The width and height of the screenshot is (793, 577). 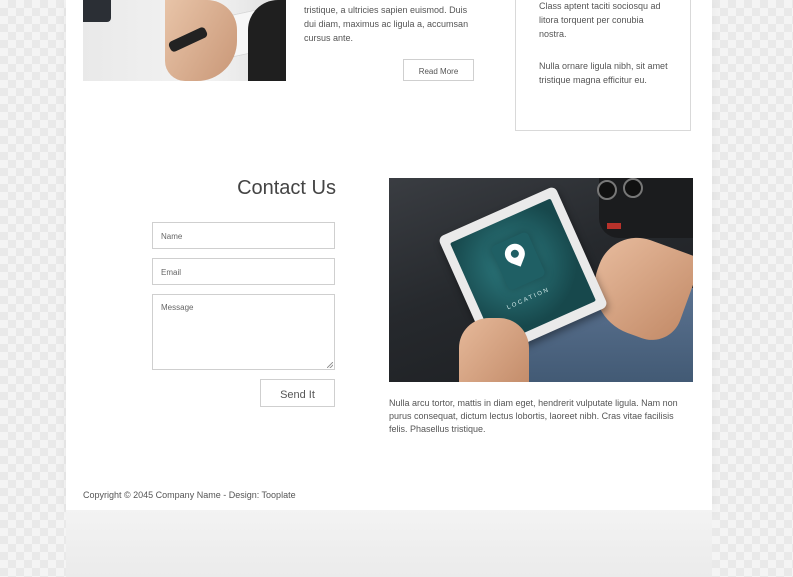 What do you see at coordinates (184, 40) in the screenshot?
I see `laptop-typing-image` at bounding box center [184, 40].